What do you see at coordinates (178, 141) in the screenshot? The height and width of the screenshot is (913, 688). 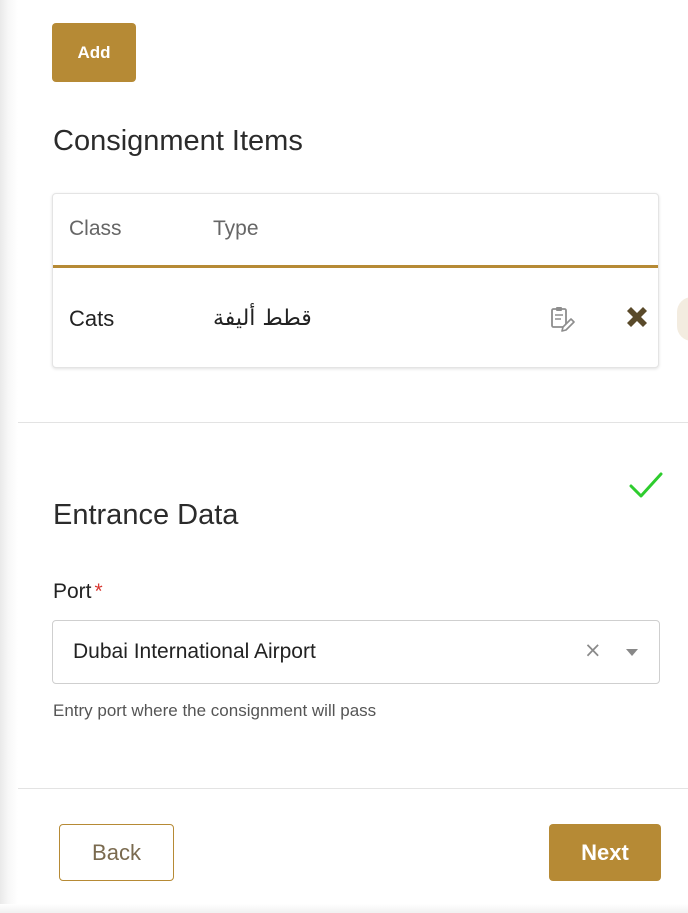 I see `consignment-items-title: Consignment Items` at bounding box center [178, 141].